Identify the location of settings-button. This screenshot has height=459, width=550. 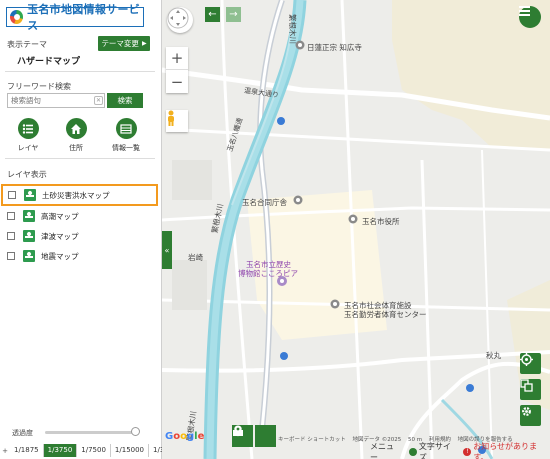
(530, 415).